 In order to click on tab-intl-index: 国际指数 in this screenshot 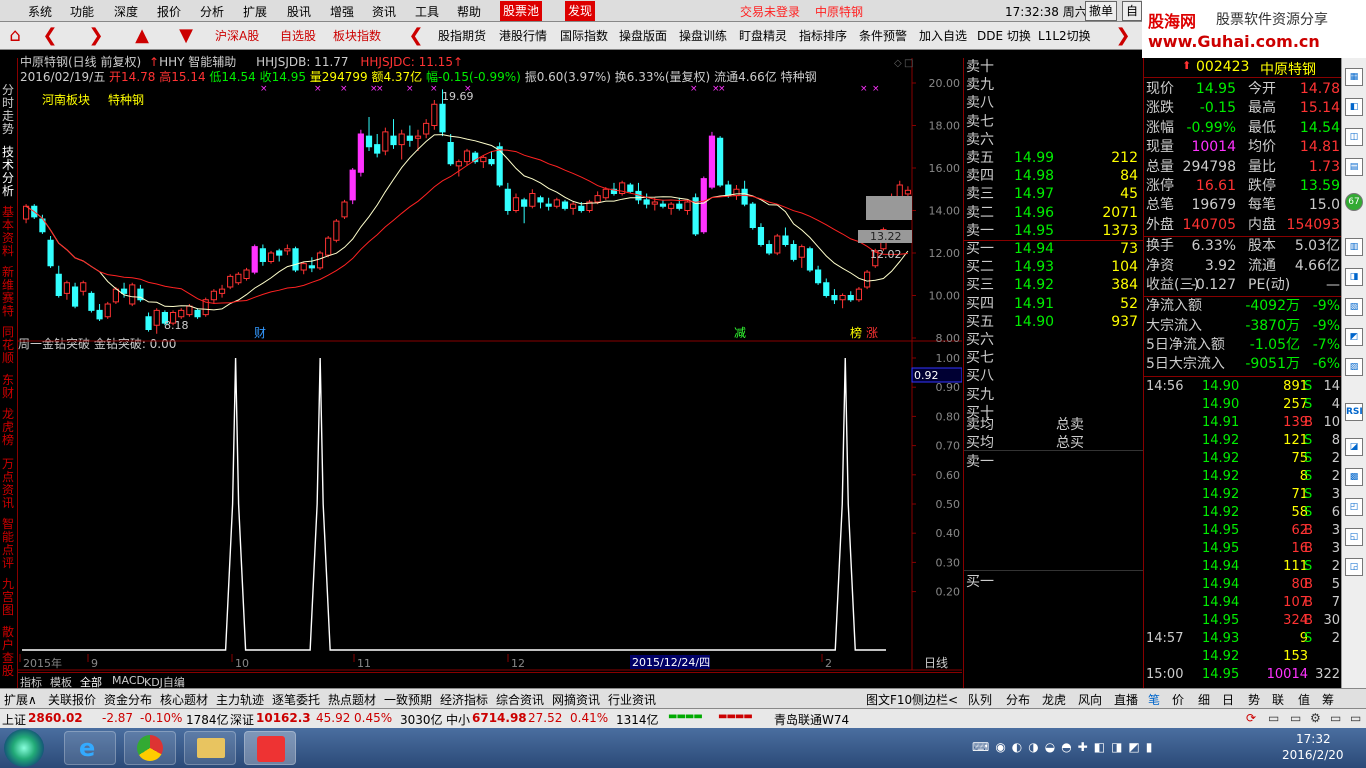, I will do `click(584, 35)`.